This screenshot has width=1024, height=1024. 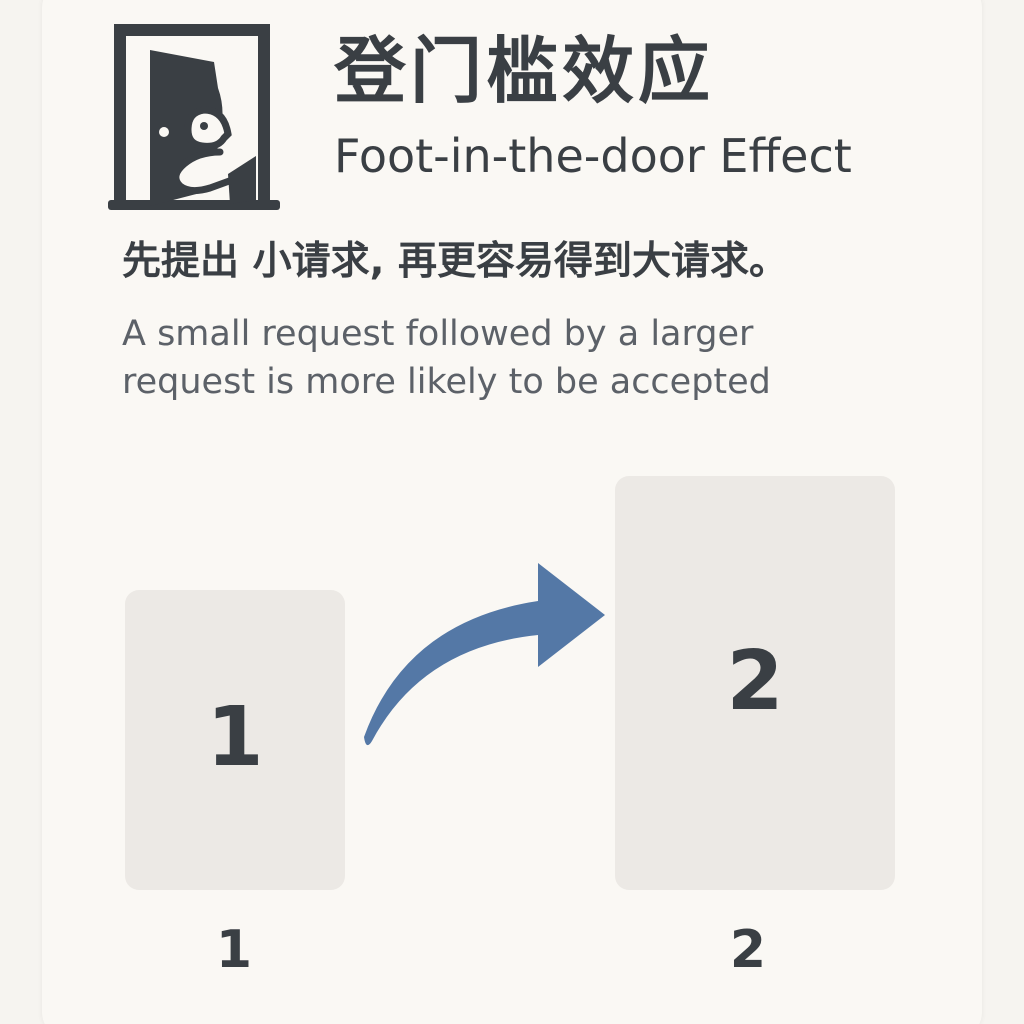 What do you see at coordinates (194, 117) in the screenshot?
I see `door-foot-icon` at bounding box center [194, 117].